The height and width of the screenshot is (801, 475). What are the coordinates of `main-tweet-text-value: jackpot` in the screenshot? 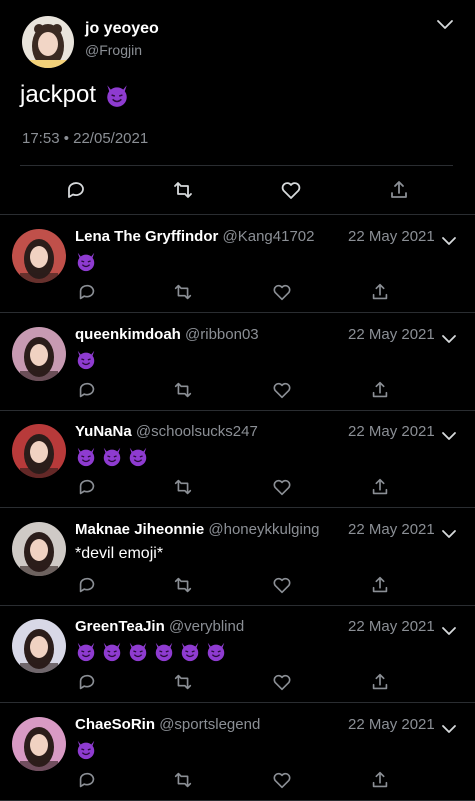 It's located at (58, 94).